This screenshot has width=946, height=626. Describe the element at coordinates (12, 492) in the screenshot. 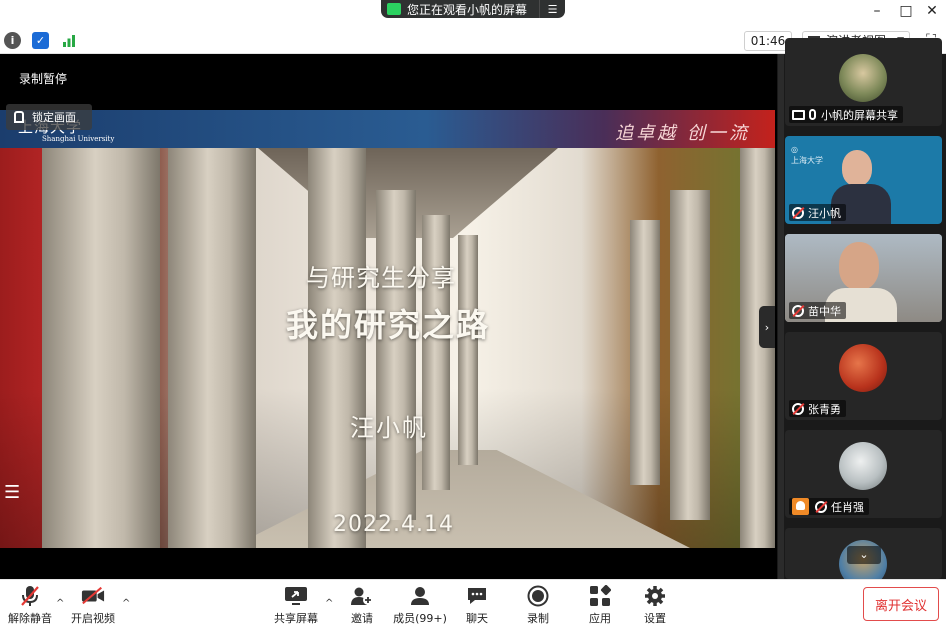

I see `list-icon: ☰` at that location.